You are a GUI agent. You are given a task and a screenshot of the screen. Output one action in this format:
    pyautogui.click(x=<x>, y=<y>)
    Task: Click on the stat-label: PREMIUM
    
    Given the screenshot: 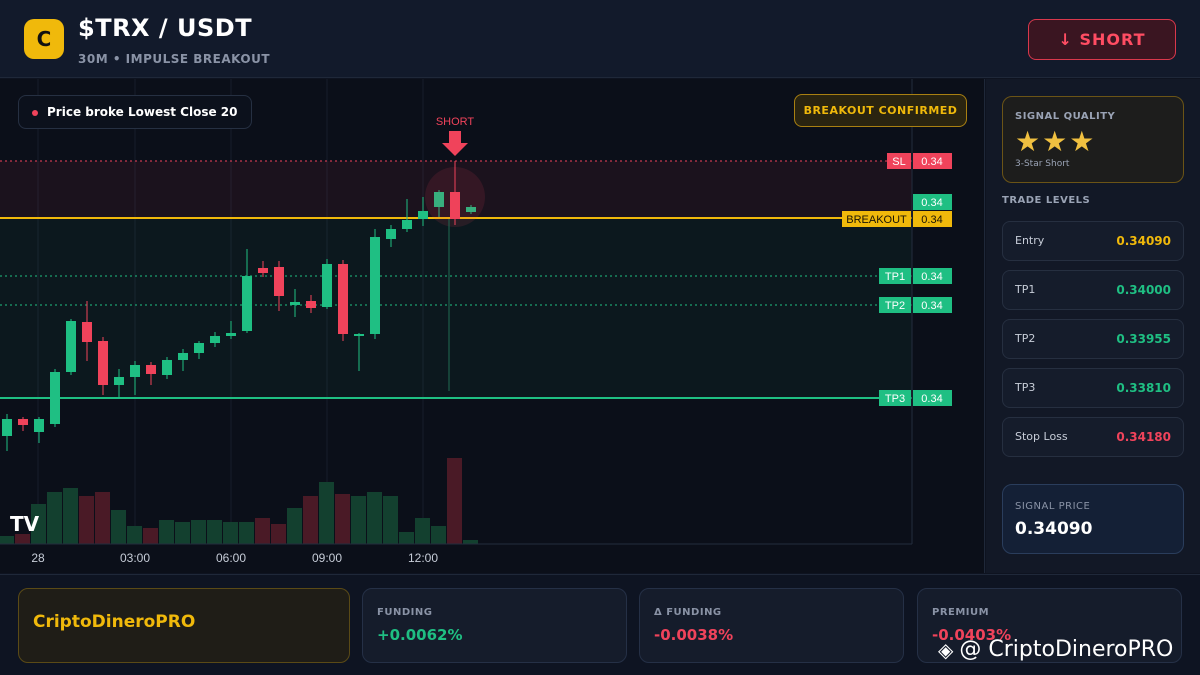 What is the action you would take?
    pyautogui.click(x=961, y=612)
    